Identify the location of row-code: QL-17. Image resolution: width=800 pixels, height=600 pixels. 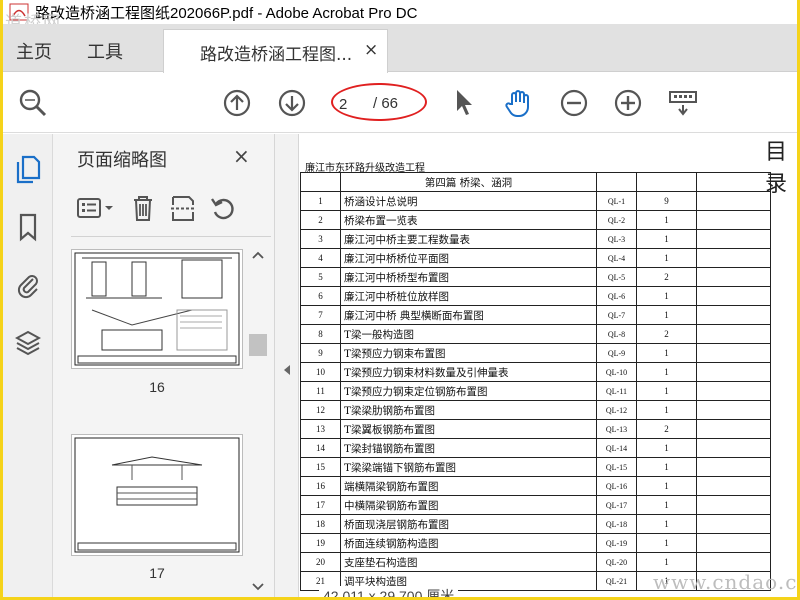
(616, 505).